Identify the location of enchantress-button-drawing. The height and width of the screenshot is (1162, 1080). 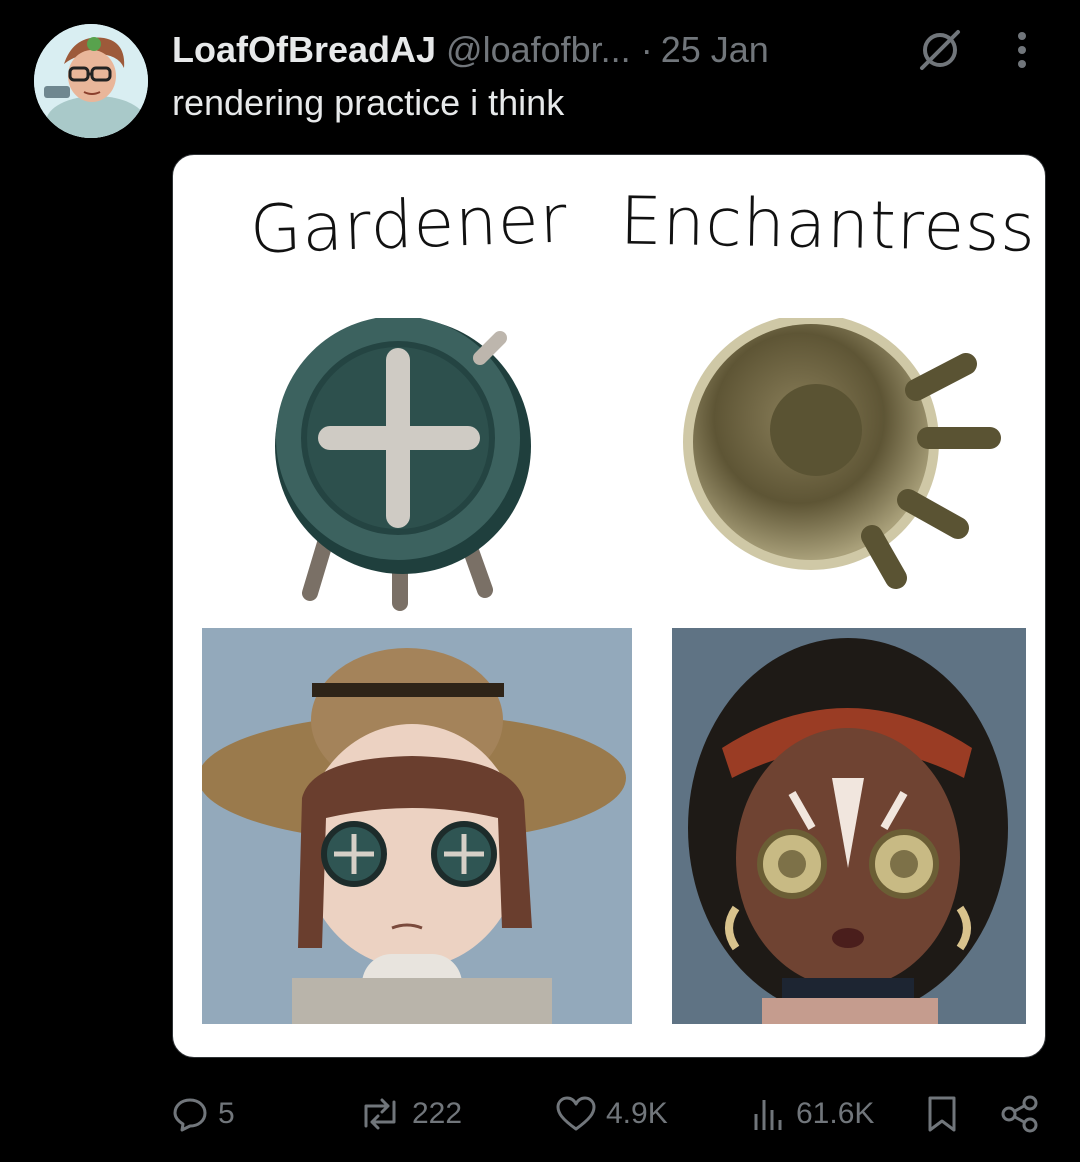
(841, 452).